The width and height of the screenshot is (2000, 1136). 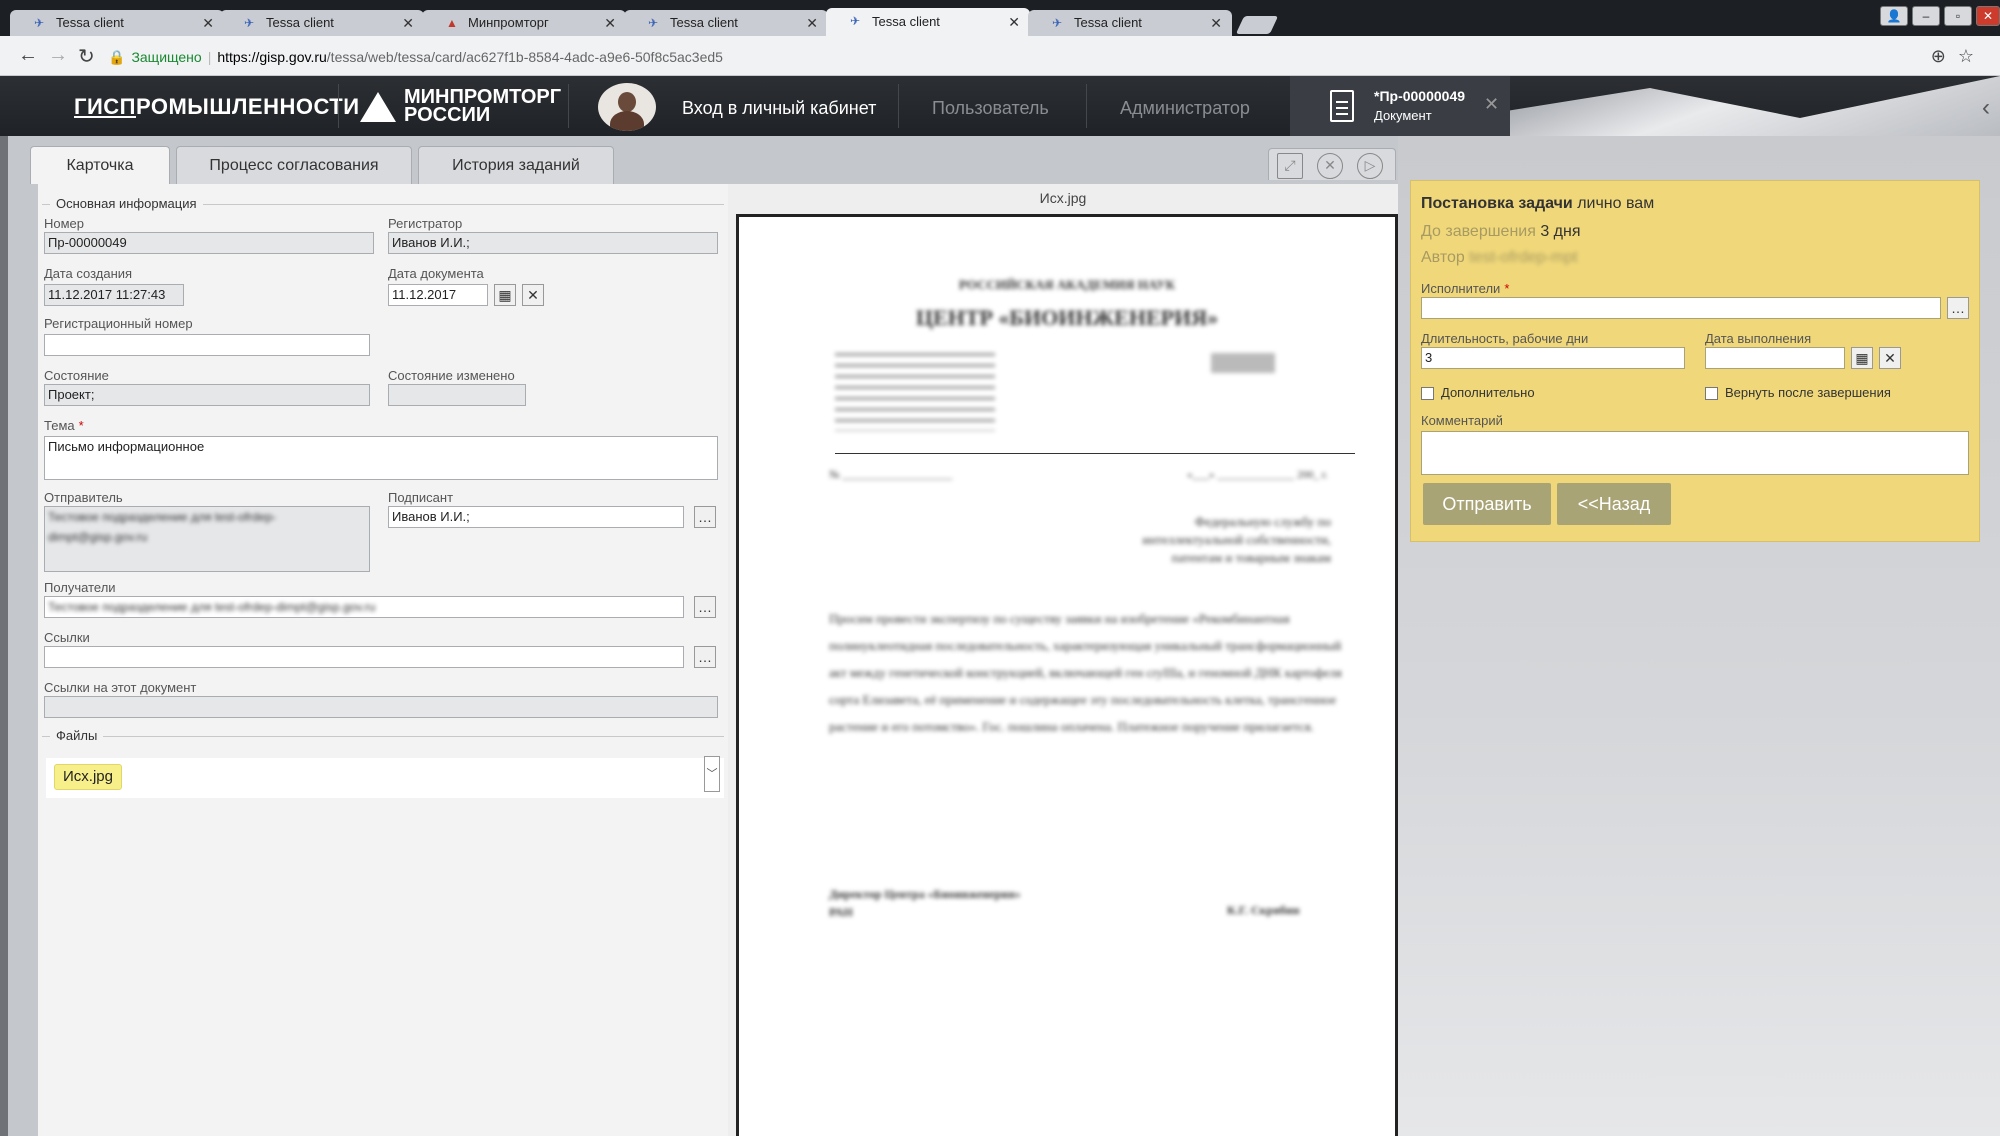 I want to click on task-deadline-label: До завершения, so click(x=1481, y=231).